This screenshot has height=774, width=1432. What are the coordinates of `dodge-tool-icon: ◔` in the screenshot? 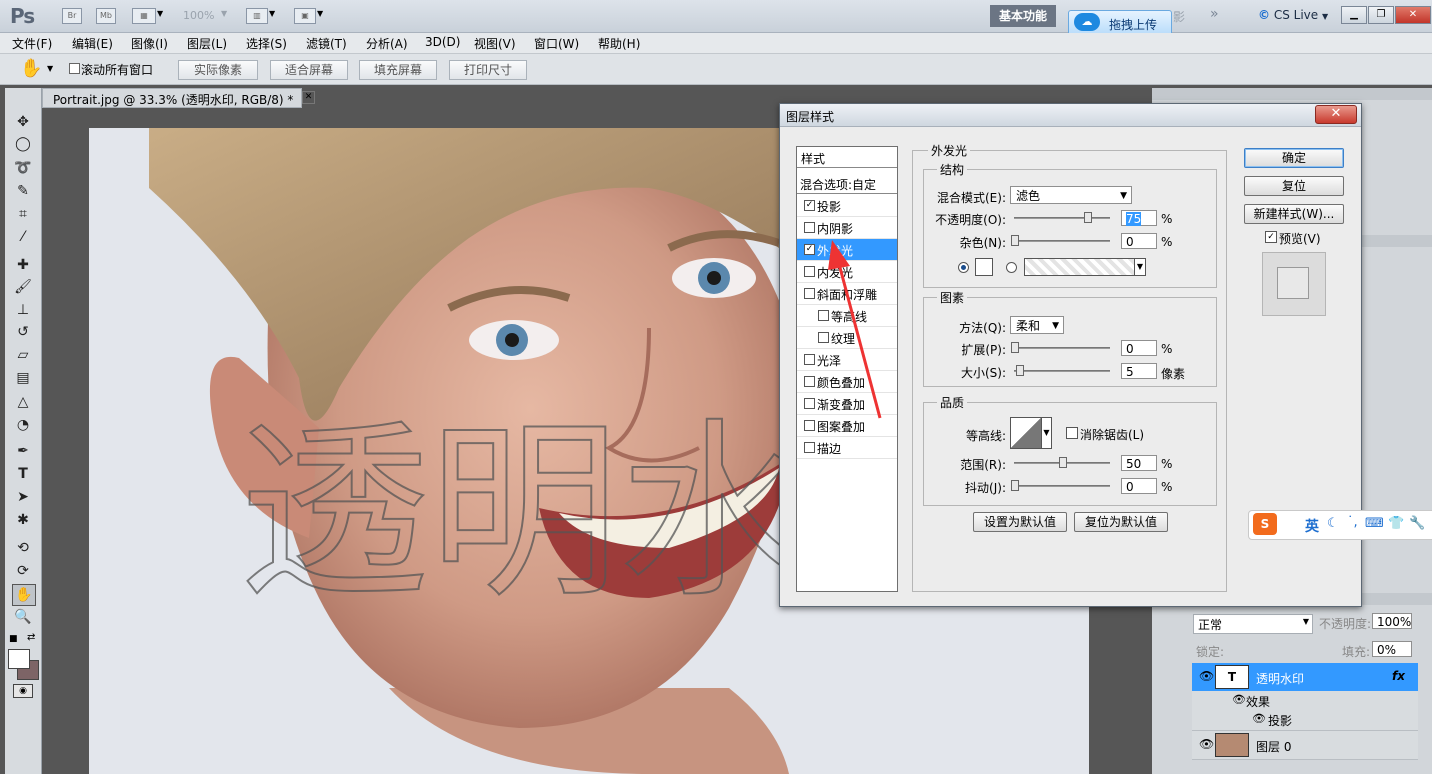 It's located at (23, 425).